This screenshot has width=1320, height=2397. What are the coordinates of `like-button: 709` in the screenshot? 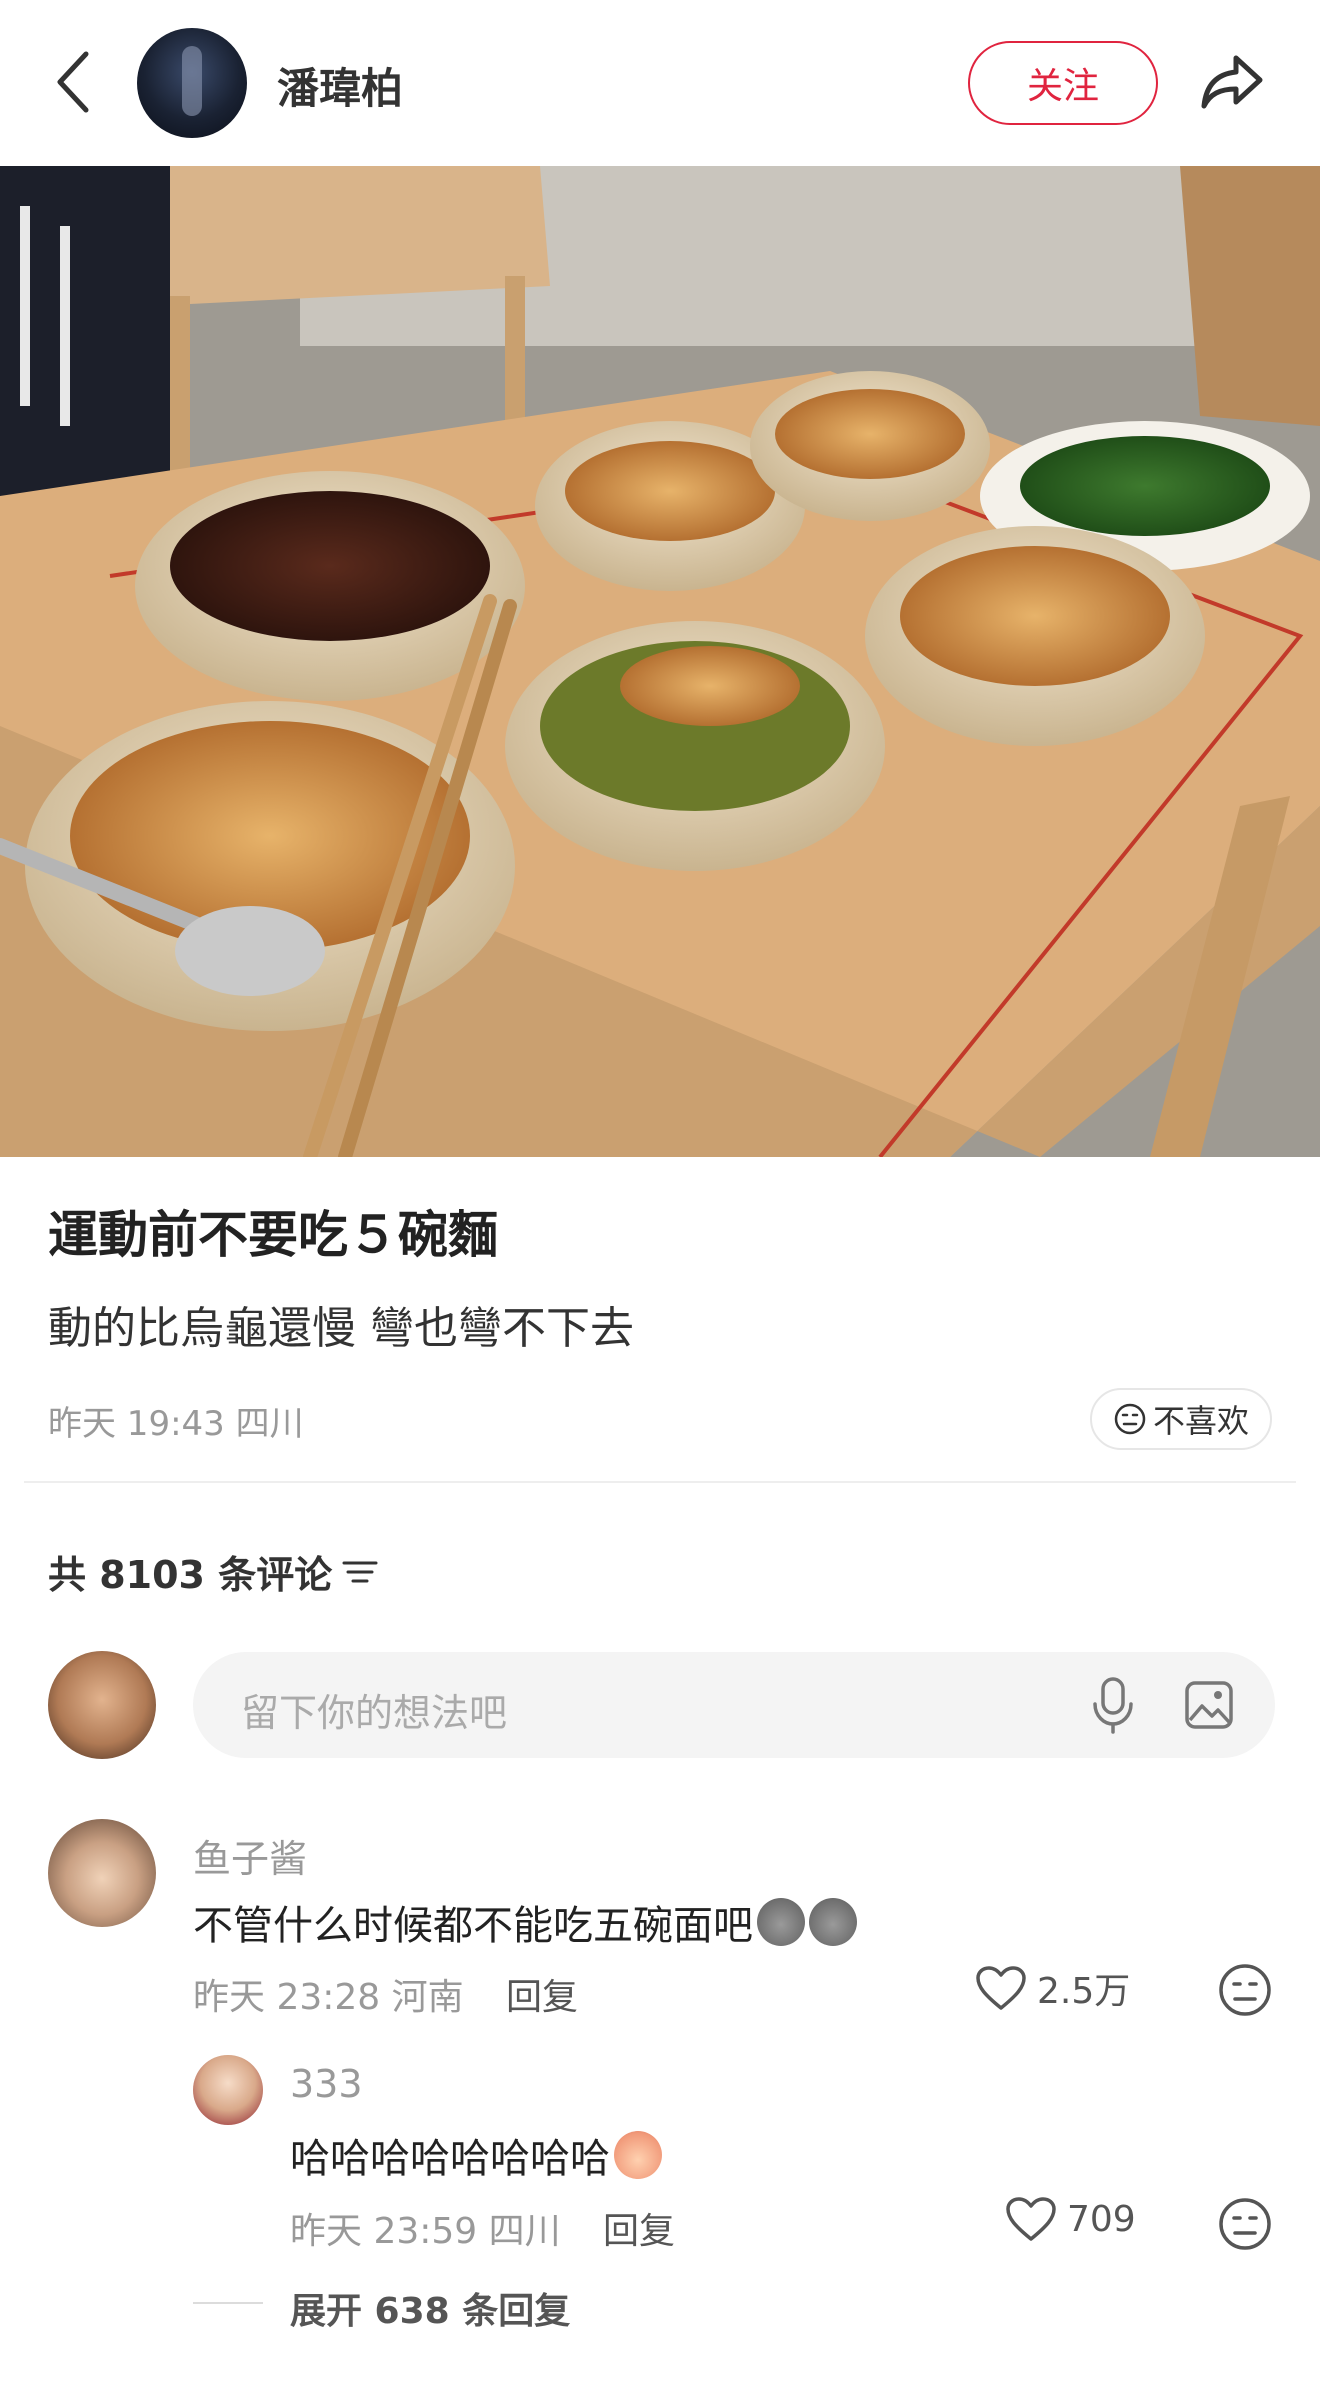 It's located at (1070, 2219).